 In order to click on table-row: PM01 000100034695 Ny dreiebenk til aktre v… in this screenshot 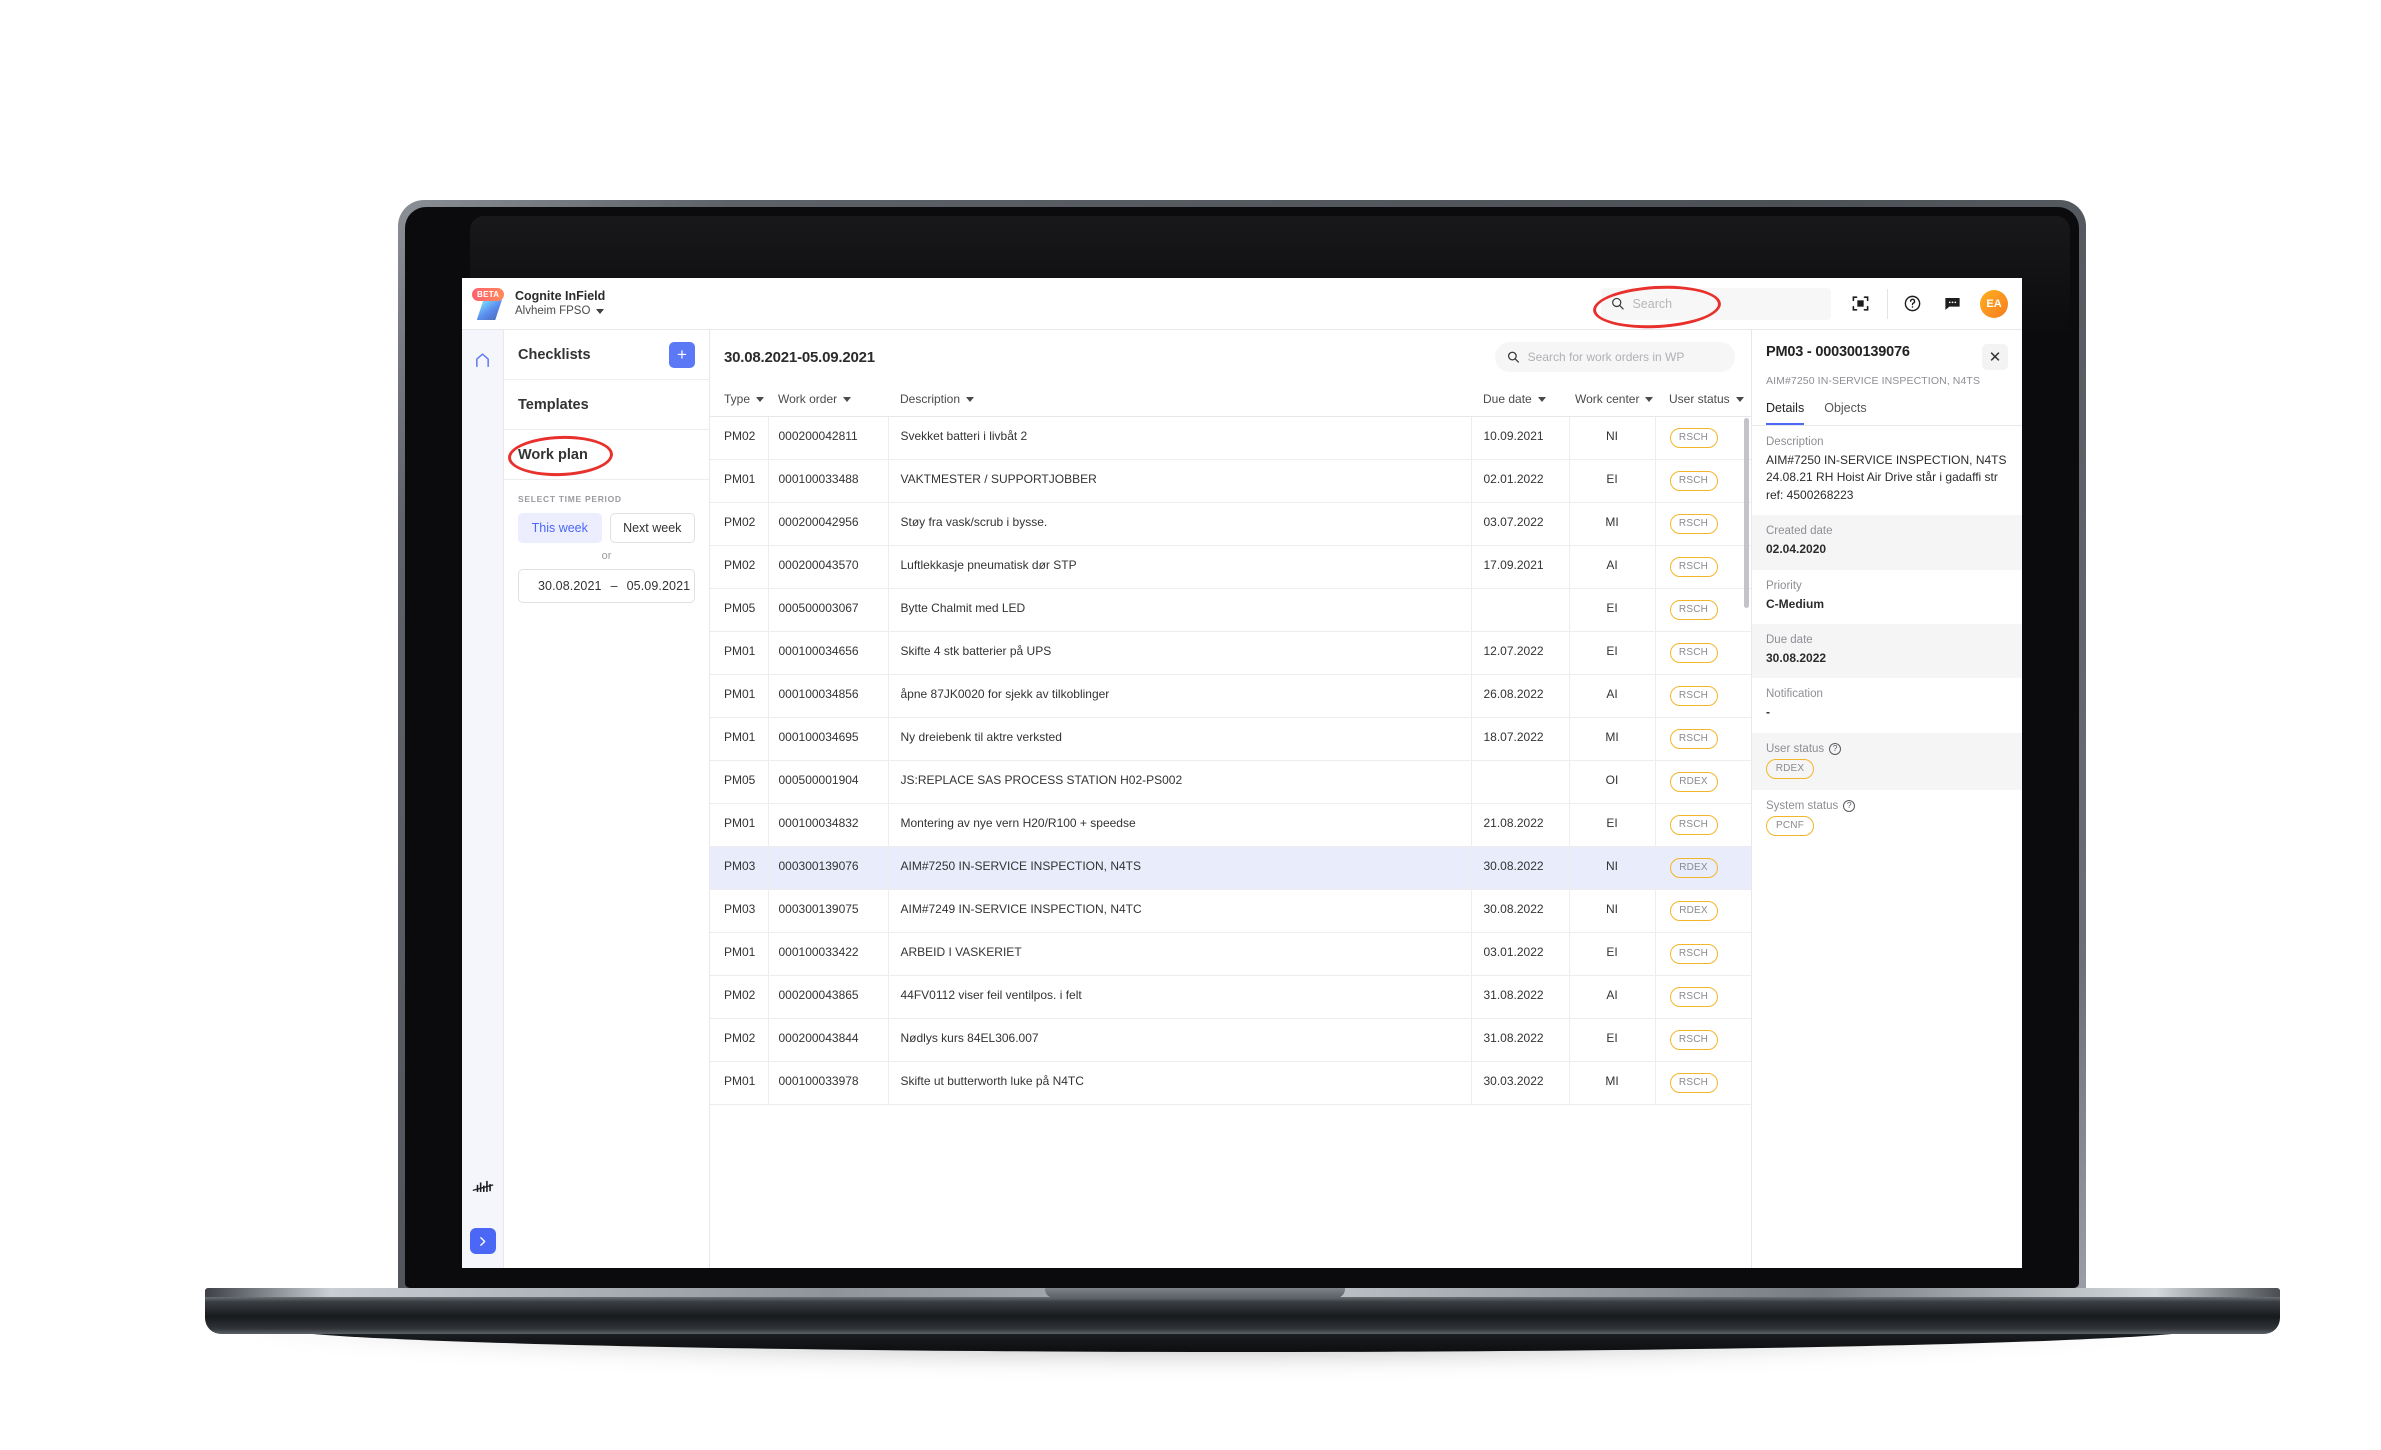, I will do `click(1230, 739)`.